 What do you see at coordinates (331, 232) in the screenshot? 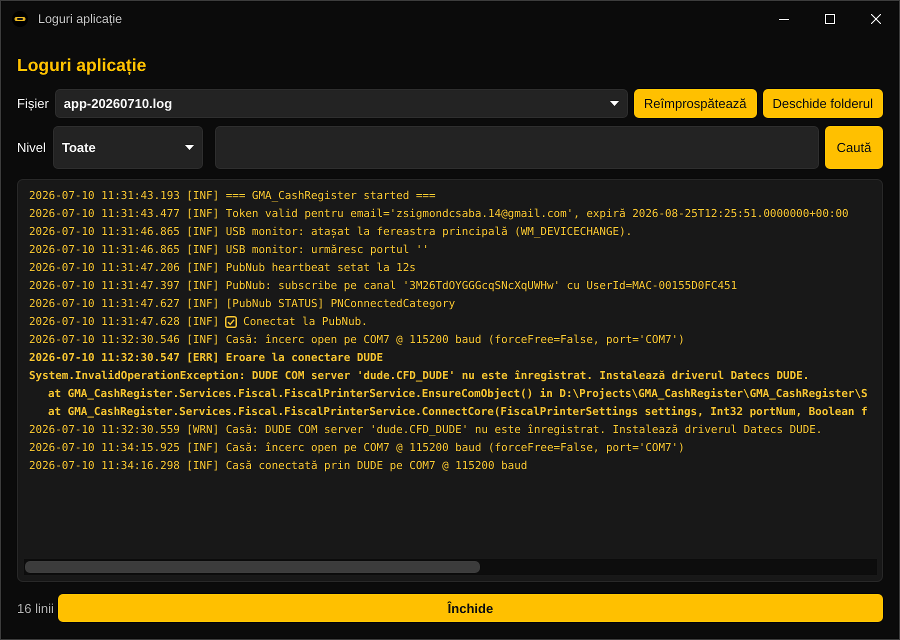
I see `log-line: 2026-07-10 11:31:46.865 [INF] USB monitor: atașat la fereastra principală (WM_DEVICECHANGE).` at bounding box center [331, 232].